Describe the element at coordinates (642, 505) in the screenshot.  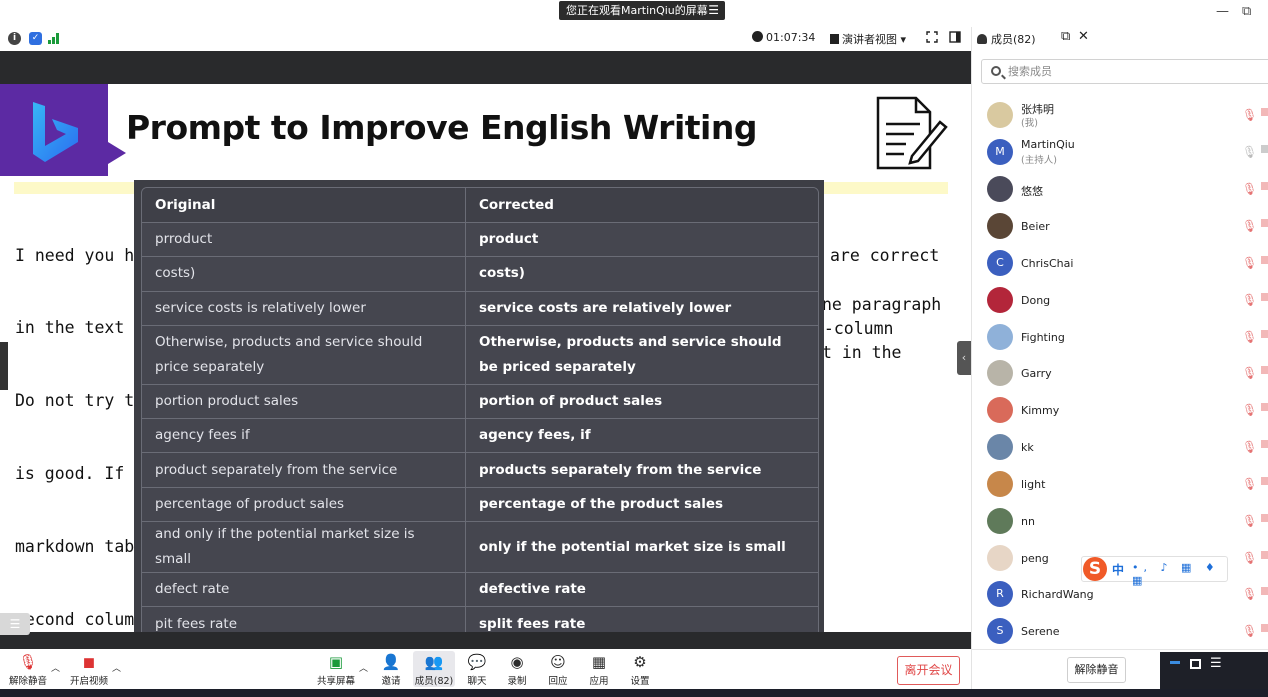
I see `corrected-cell: percentage of the product sales` at that location.